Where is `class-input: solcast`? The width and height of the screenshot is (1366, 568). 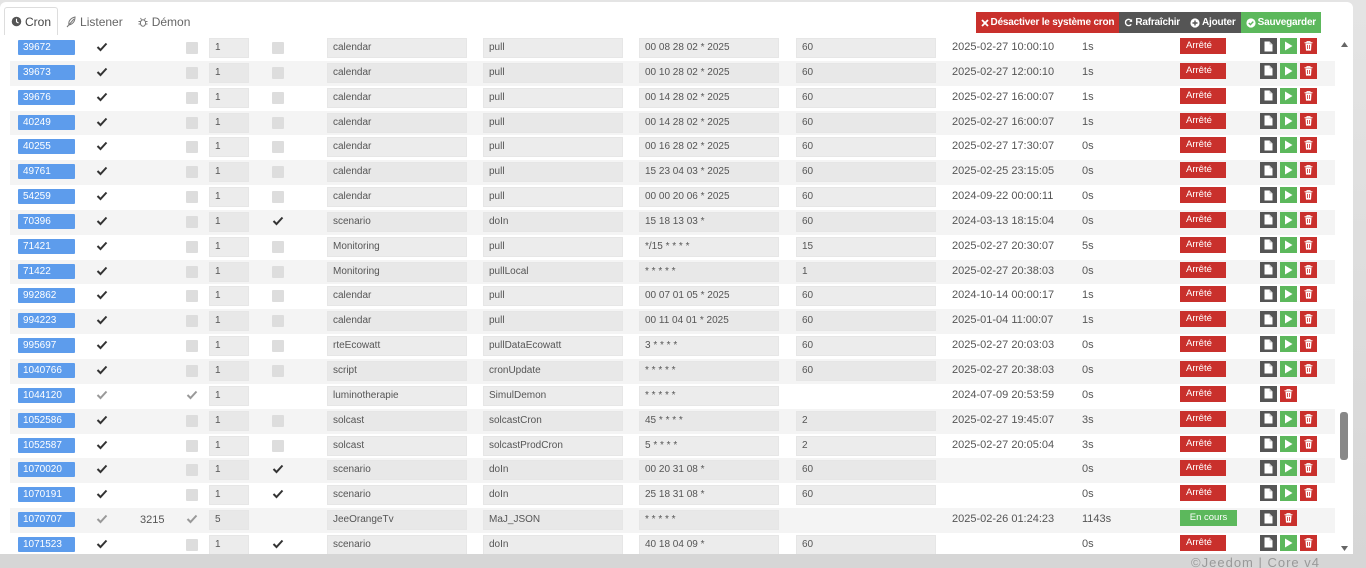
class-input: solcast is located at coordinates (397, 445).